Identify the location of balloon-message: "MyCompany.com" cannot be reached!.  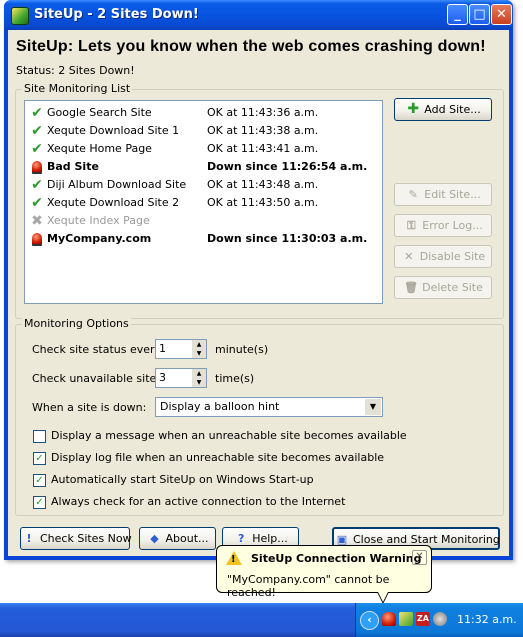
(308, 586).